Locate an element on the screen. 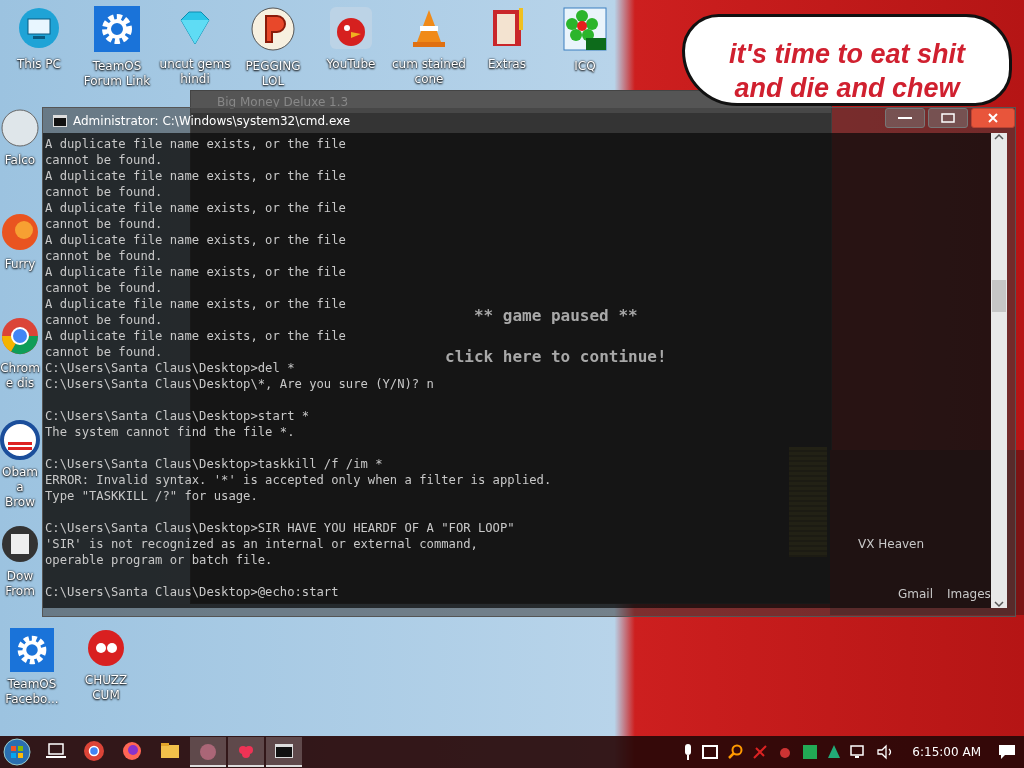 This screenshot has height=768, width=1024. icon-label: This PC is located at coordinates (39, 64).